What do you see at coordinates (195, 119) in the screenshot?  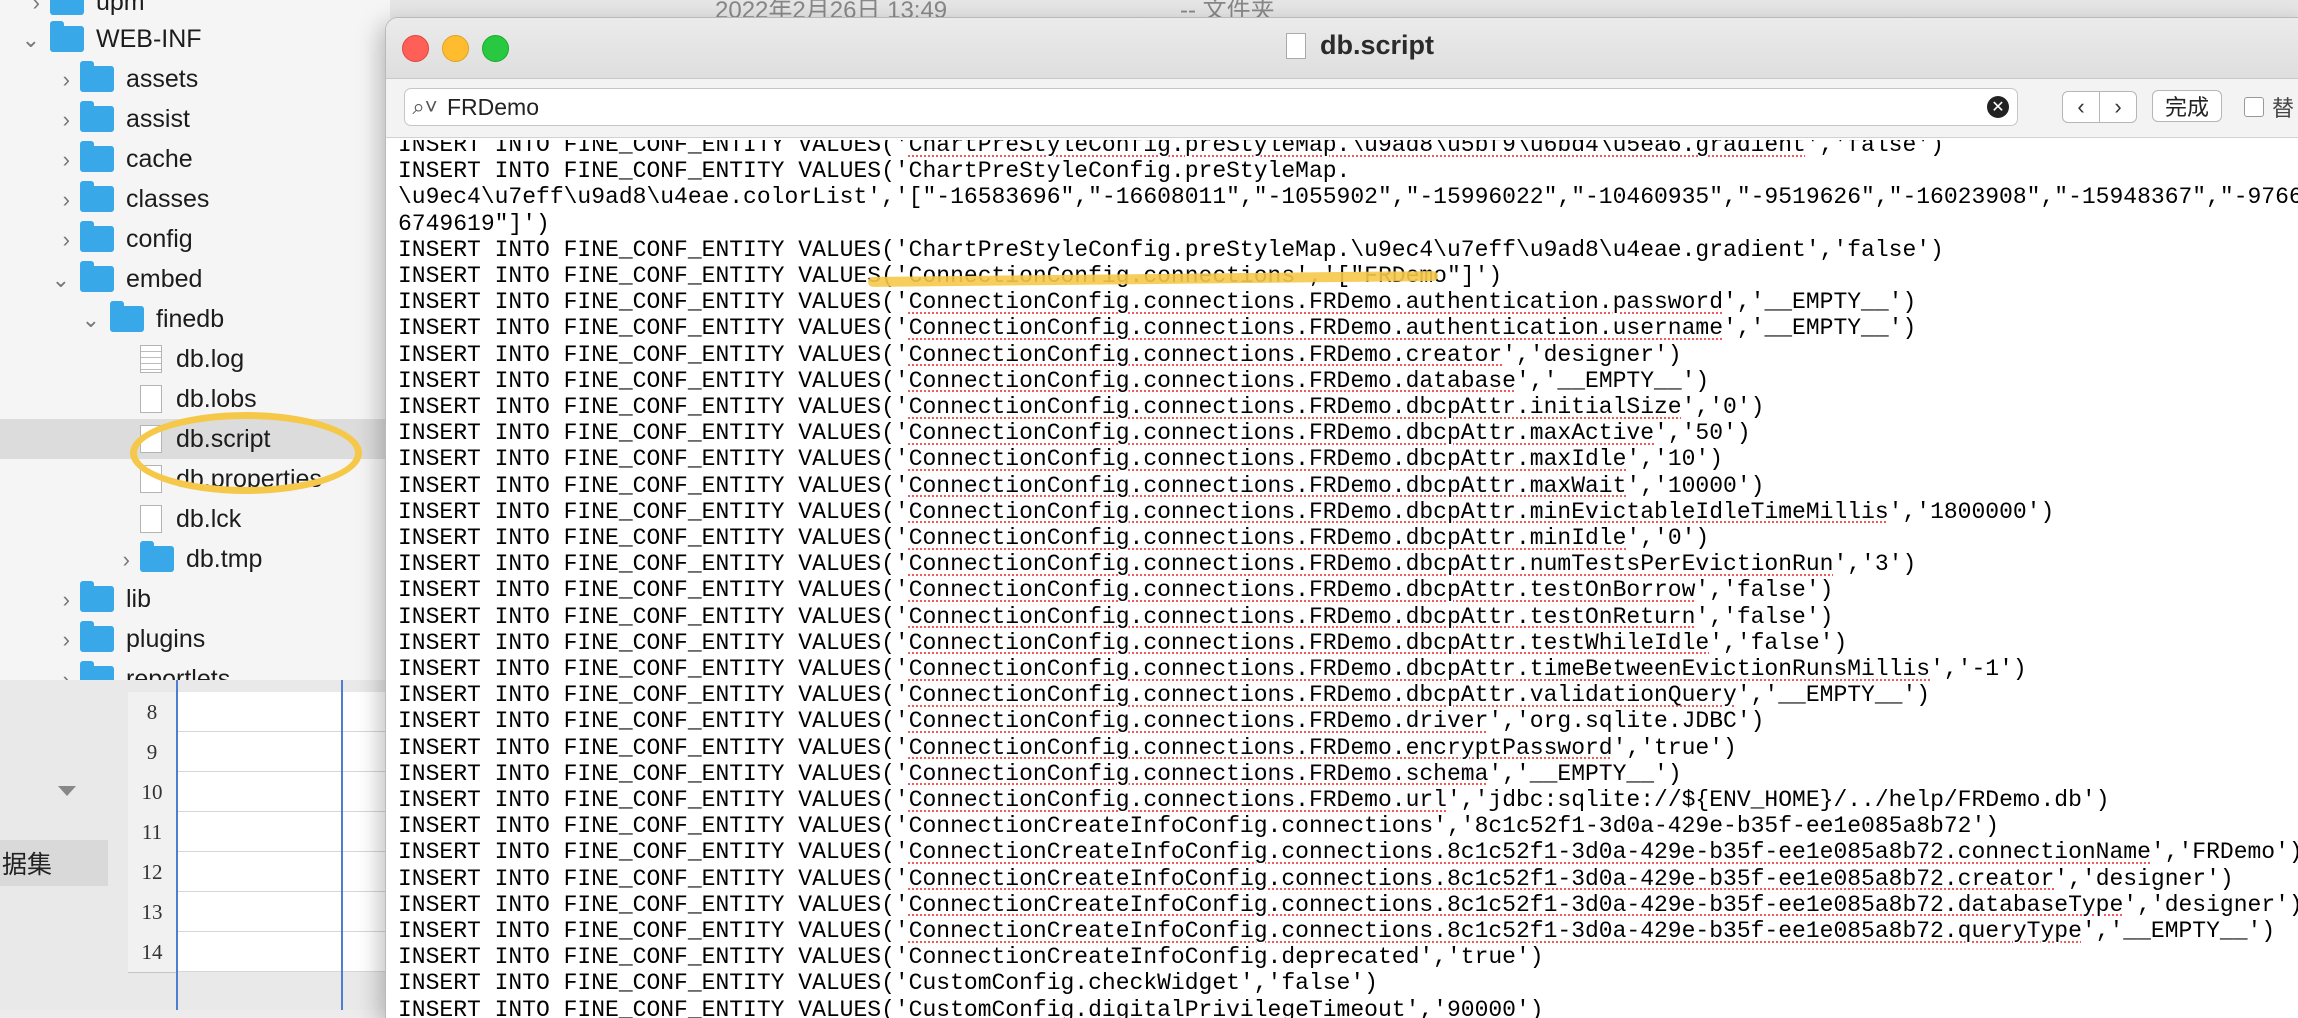 I see `finder-row: › assist` at bounding box center [195, 119].